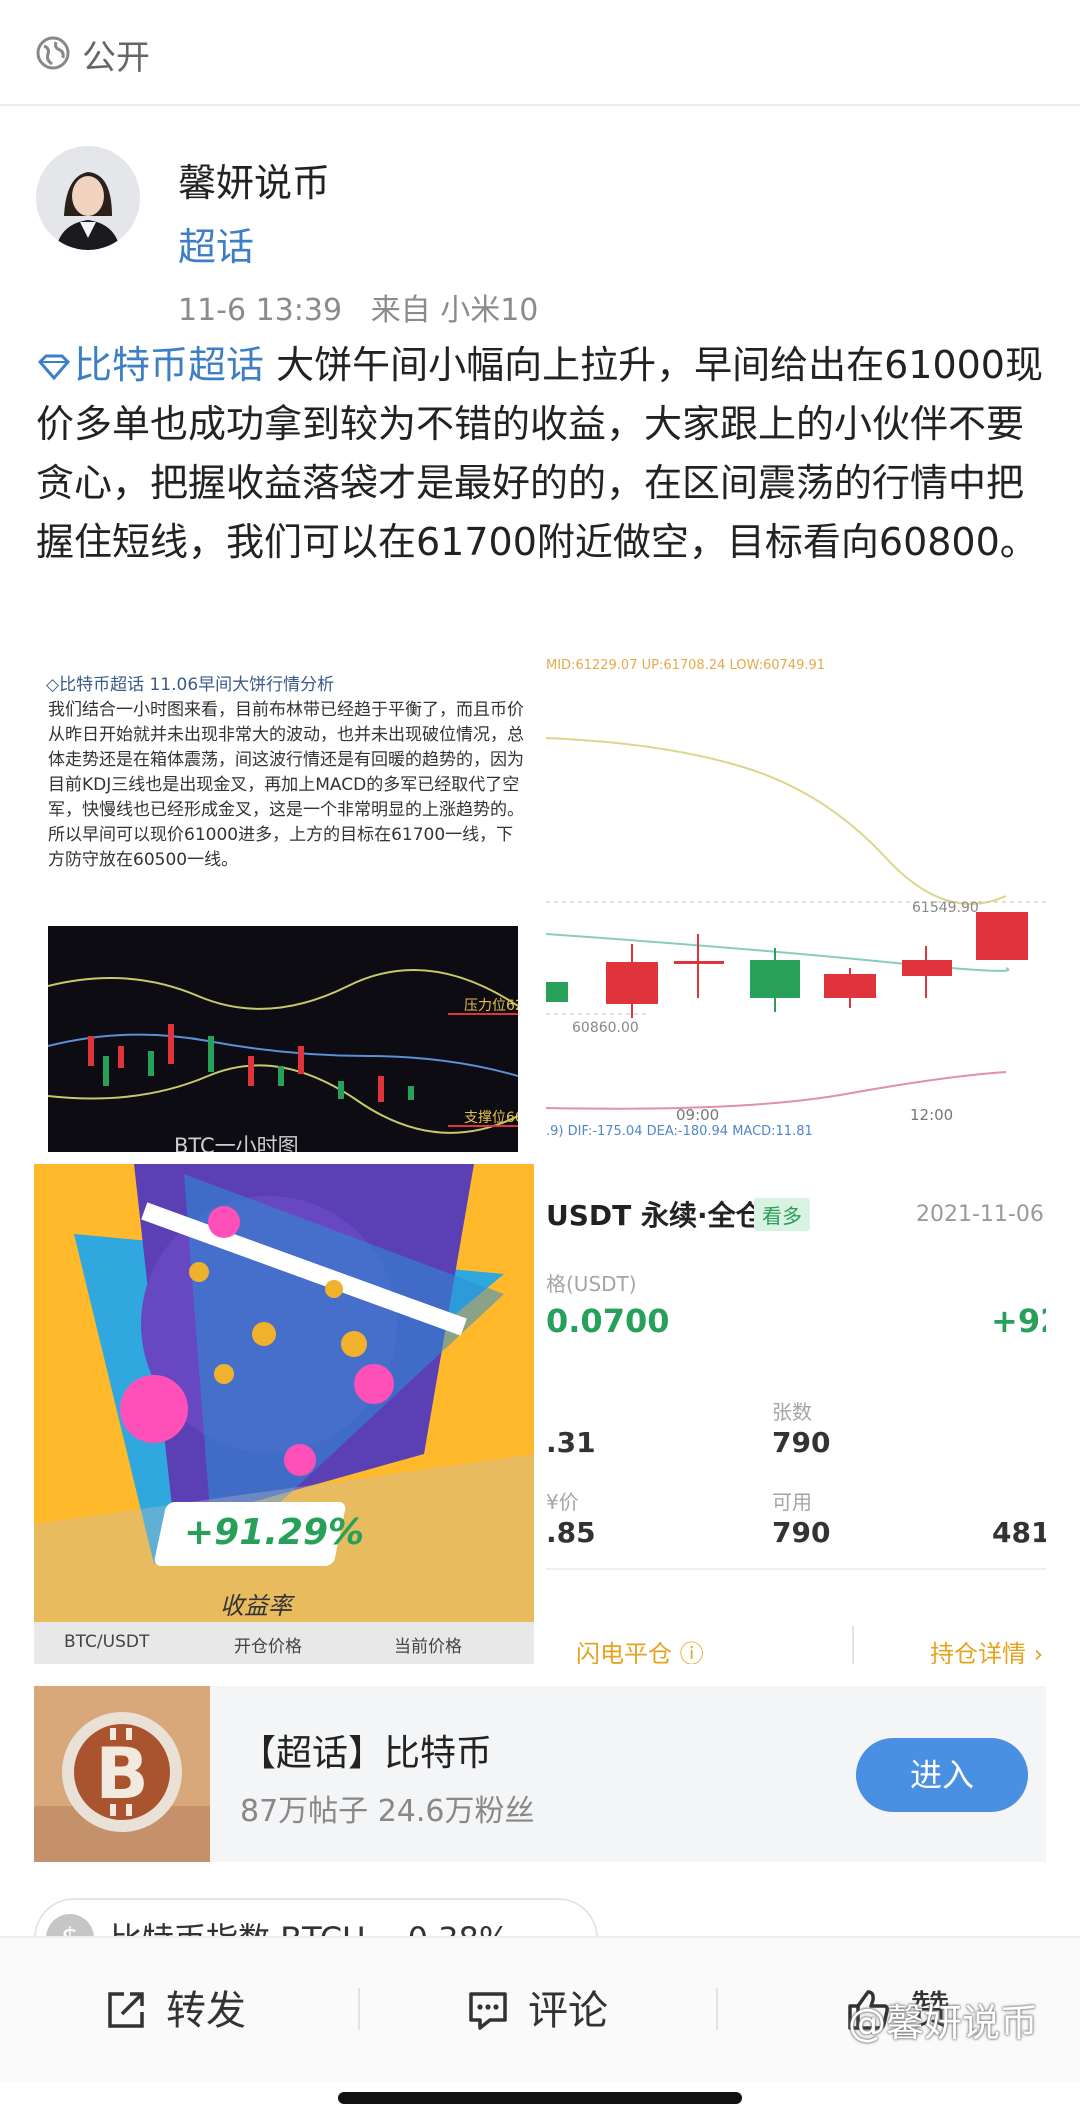 The width and height of the screenshot is (1080, 2119). What do you see at coordinates (605, 1028) in the screenshot?
I see `low-label: 60860.00` at bounding box center [605, 1028].